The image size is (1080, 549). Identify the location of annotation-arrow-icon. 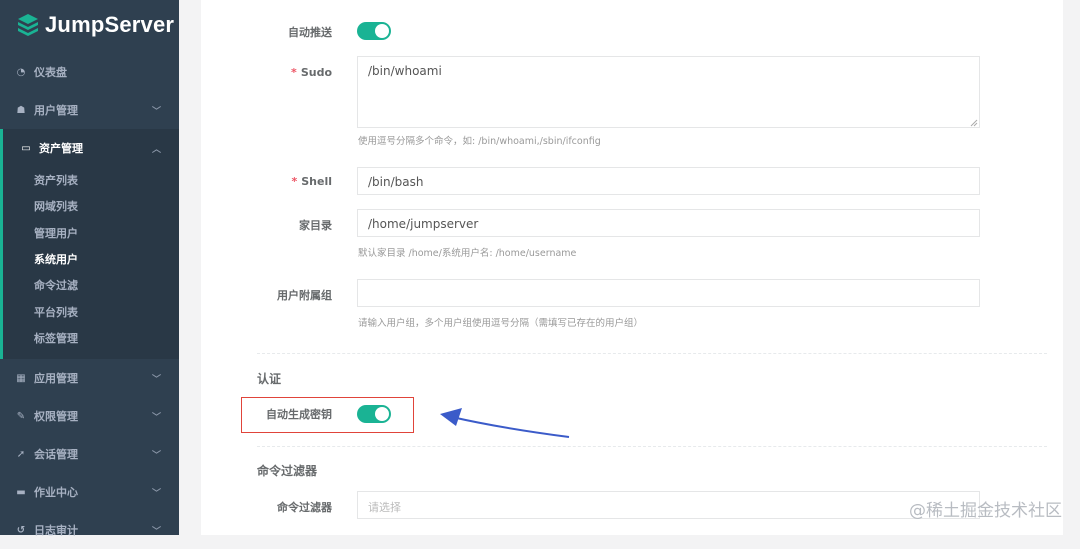
(505, 423).